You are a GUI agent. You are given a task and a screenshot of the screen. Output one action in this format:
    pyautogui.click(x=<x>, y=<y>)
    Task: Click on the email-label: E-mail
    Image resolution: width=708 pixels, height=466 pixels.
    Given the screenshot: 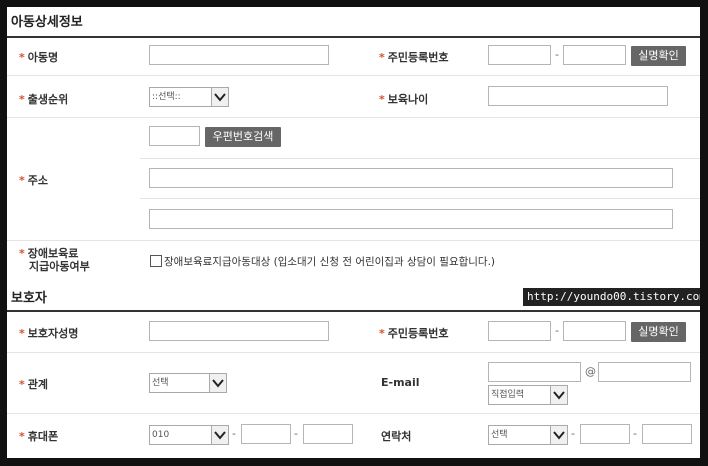 What is the action you would take?
    pyautogui.click(x=400, y=382)
    